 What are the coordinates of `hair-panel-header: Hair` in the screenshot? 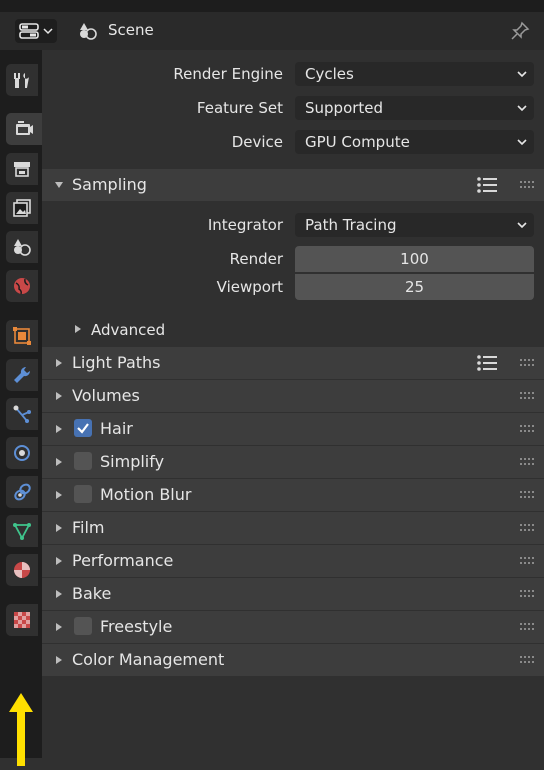 It's located at (293, 429).